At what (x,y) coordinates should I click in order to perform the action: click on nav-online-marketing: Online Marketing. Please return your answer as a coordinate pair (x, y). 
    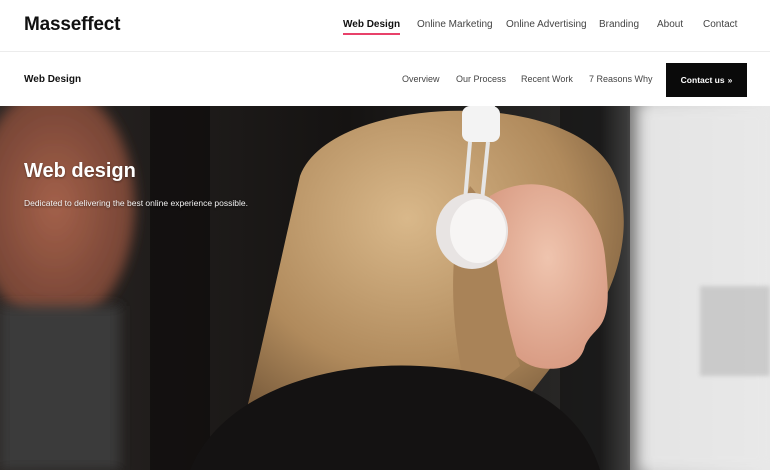
    Looking at the image, I should click on (455, 24).